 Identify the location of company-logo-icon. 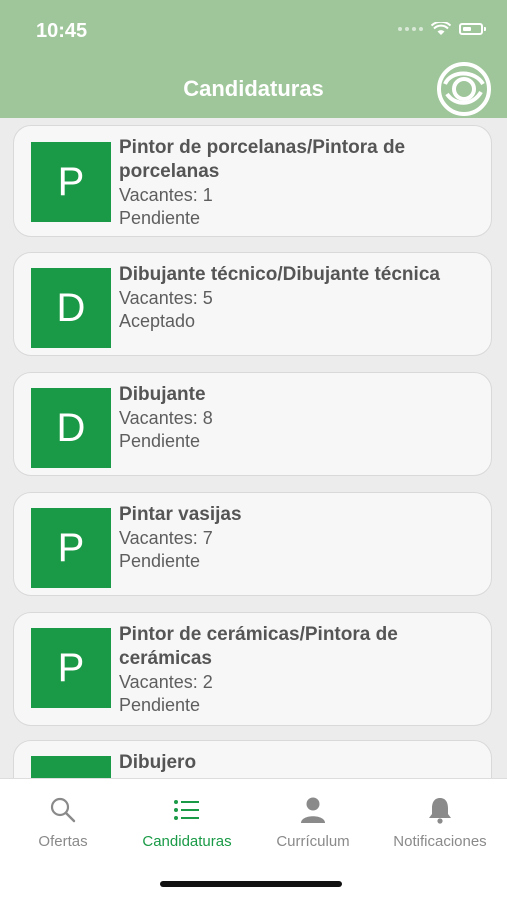
(464, 89).